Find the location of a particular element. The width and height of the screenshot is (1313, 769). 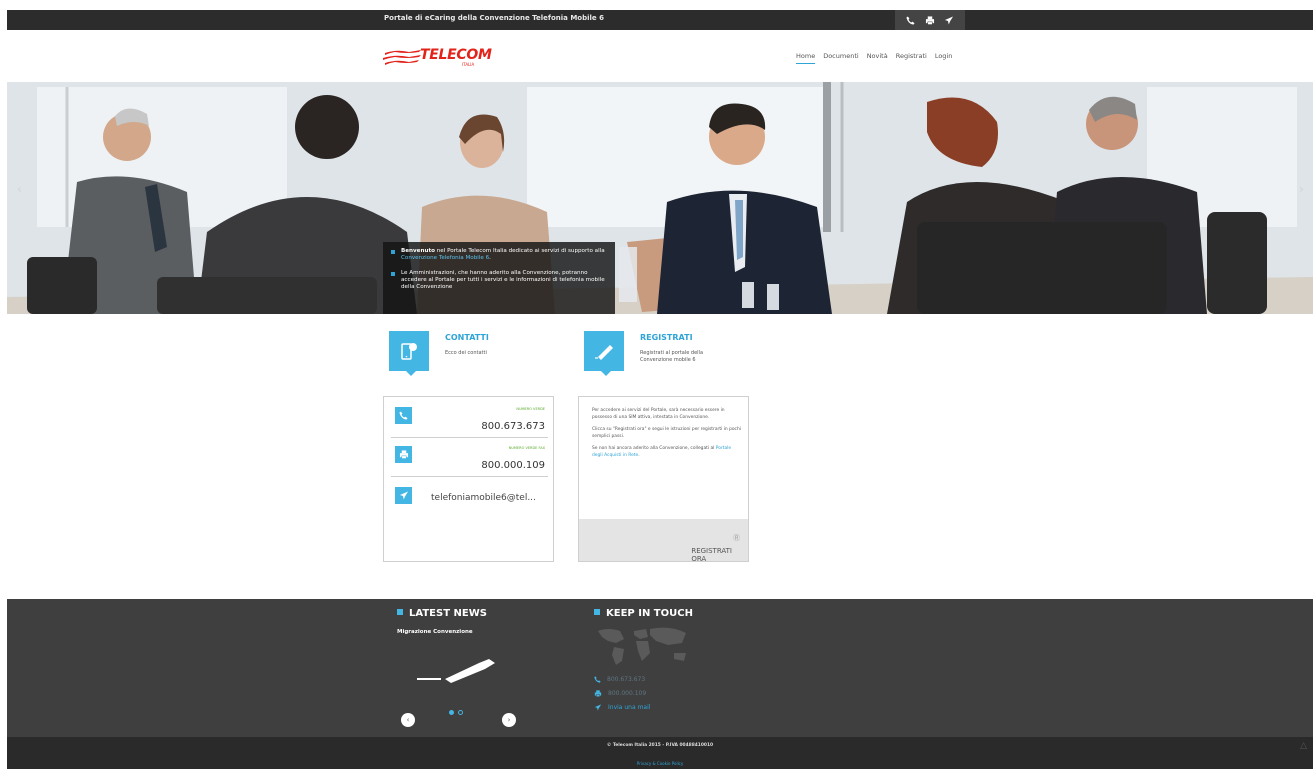

telecom-logo-mark-icon is located at coordinates (402, 57).